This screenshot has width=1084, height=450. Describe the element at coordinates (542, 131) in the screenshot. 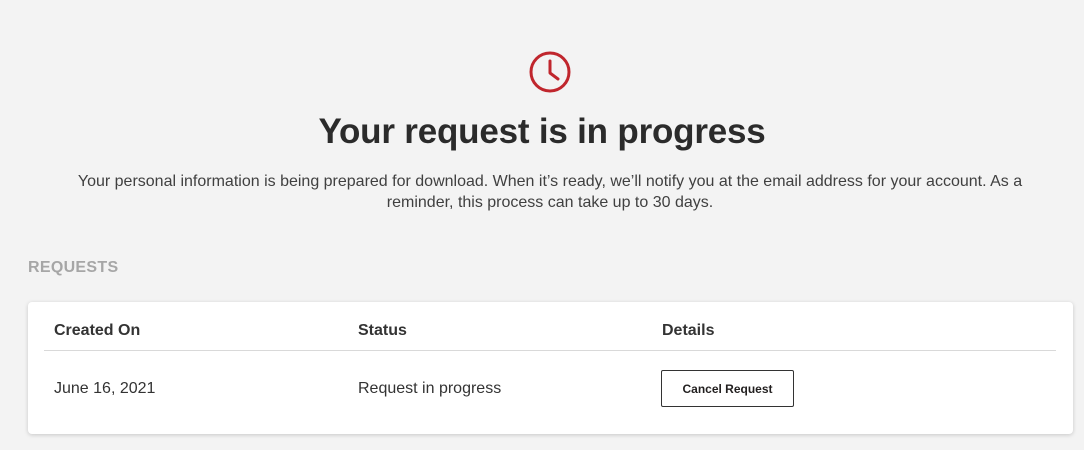

I see `page-title: Your request is in progress` at that location.